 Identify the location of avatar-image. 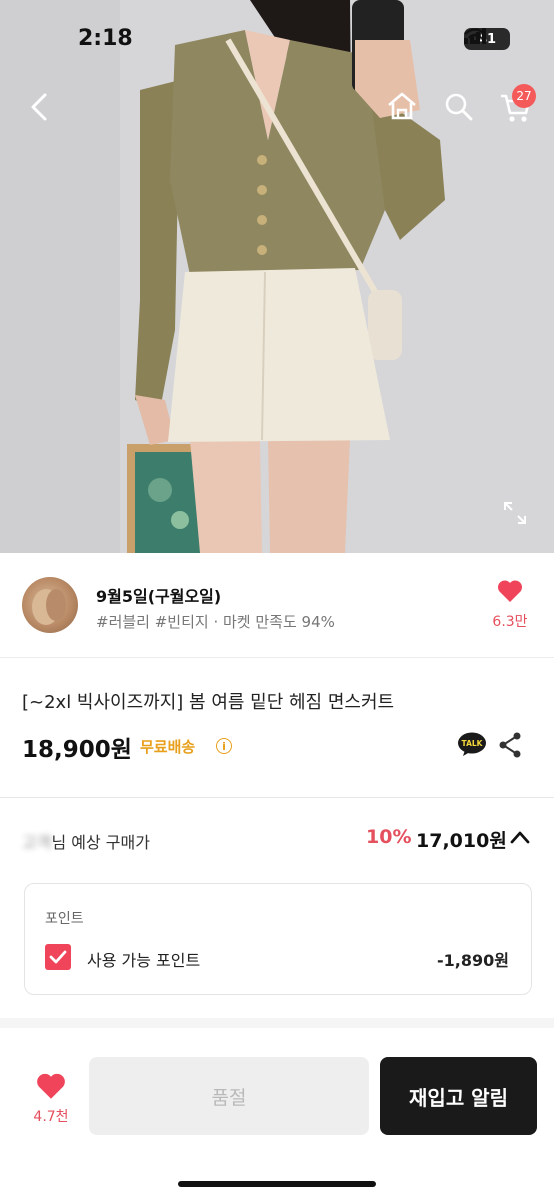
(49, 607).